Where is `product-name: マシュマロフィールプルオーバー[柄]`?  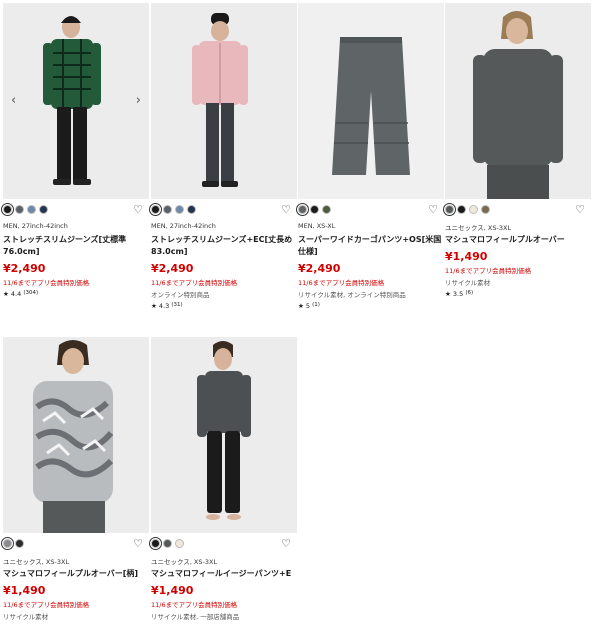
product-name: マシュマロフィールプルオーバー[柄] is located at coordinates (76, 574).